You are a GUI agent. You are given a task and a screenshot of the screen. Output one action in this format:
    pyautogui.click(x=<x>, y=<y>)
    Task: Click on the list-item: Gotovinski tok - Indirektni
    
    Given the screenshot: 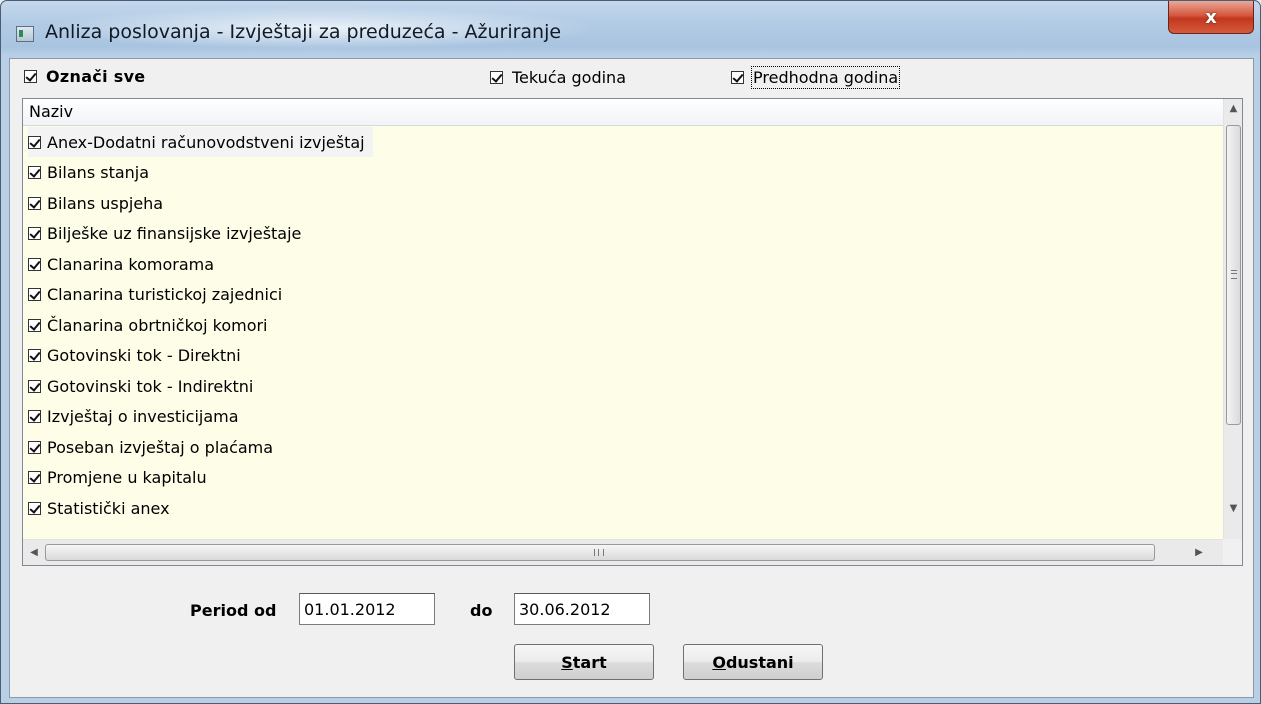 What is the action you would take?
    pyautogui.click(x=623, y=386)
    